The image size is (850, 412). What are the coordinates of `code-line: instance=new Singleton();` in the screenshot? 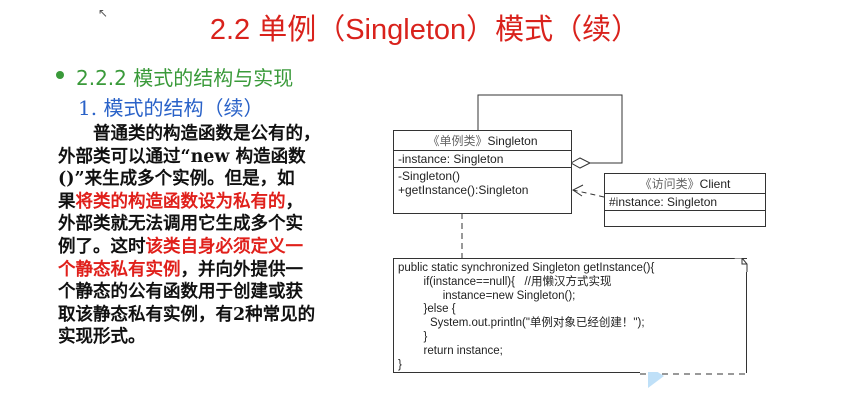 It's located at (487, 295).